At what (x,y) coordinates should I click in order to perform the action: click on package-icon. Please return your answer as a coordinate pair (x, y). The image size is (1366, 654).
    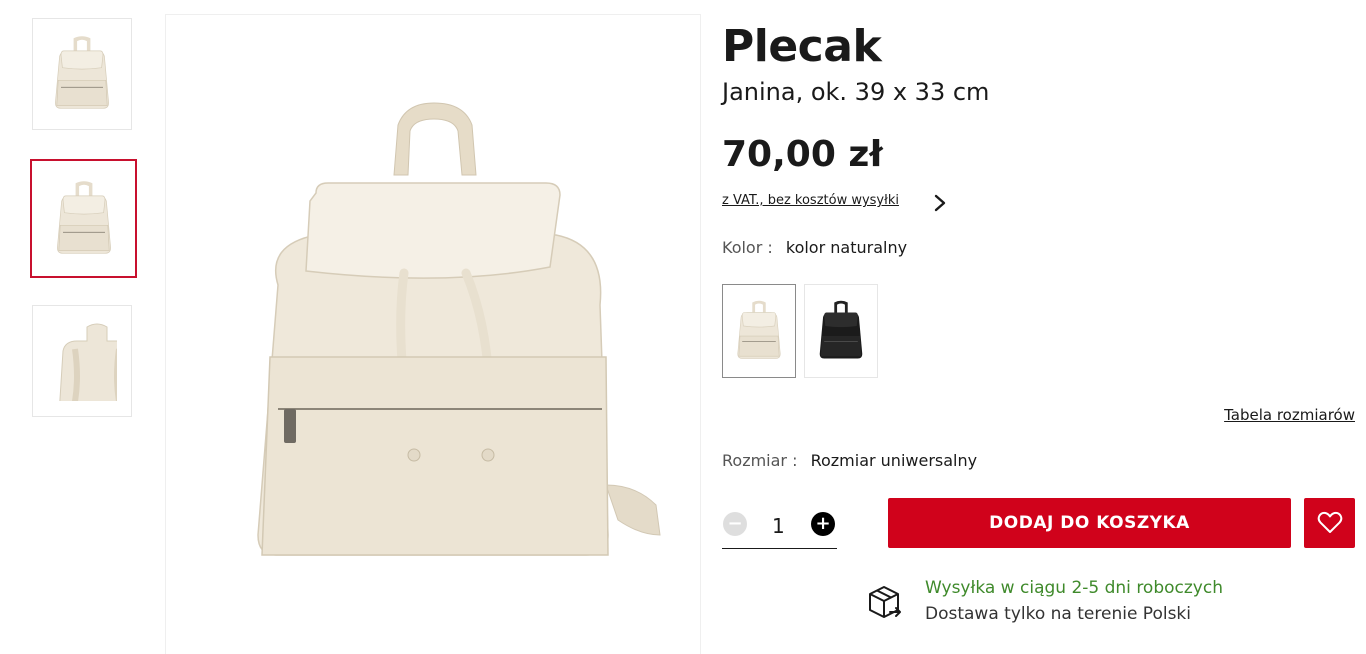
    Looking at the image, I should click on (885, 602).